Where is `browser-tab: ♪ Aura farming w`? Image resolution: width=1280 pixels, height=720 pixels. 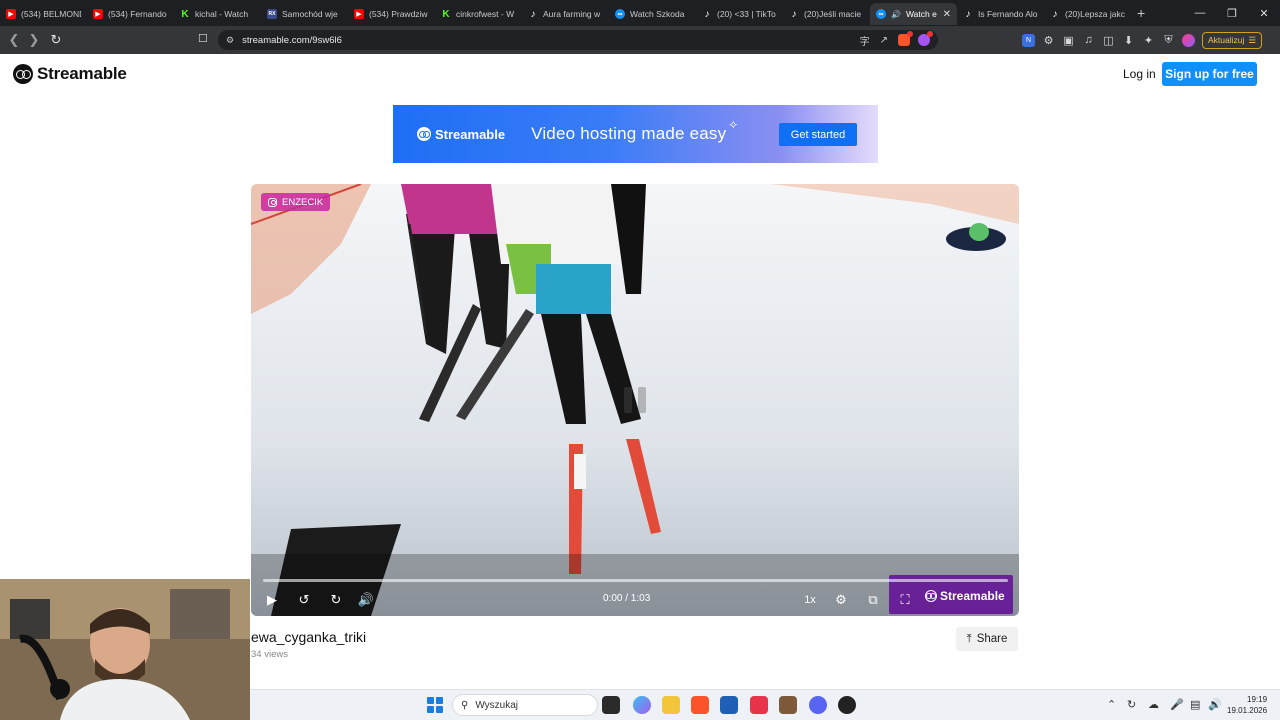
browser-tab: ♪ Aura farming w is located at coordinates (565, 14).